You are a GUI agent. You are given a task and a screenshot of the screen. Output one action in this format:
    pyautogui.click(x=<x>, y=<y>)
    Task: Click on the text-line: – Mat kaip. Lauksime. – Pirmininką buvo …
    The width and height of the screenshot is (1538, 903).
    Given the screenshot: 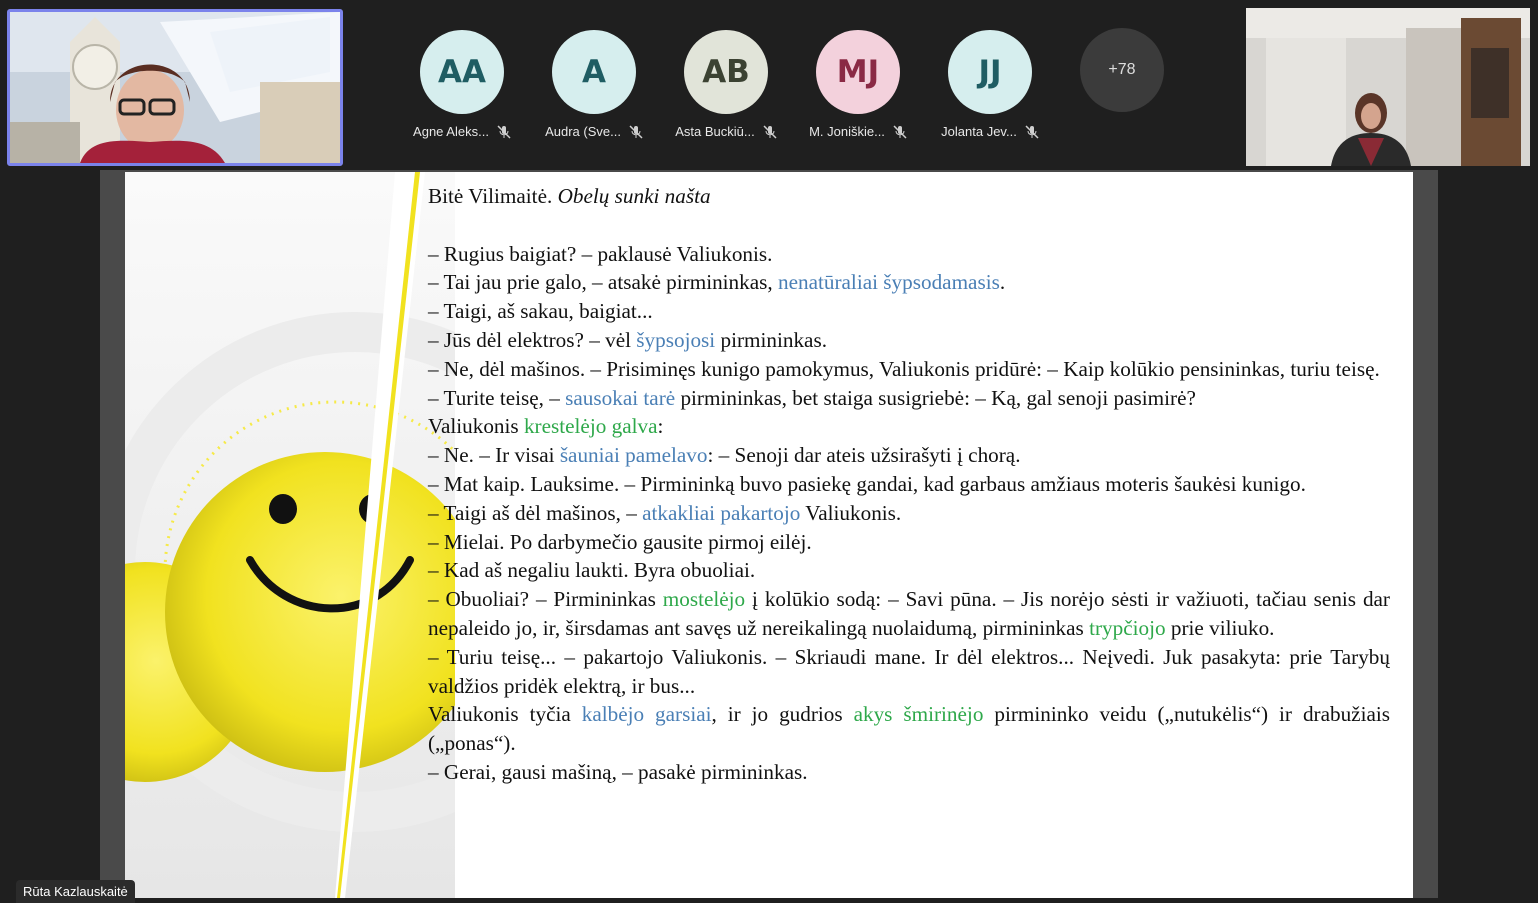 What is the action you would take?
    pyautogui.click(x=867, y=483)
    